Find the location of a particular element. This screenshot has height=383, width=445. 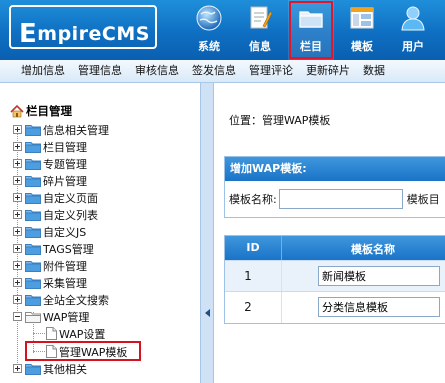

tree-item-collect-manage: 采集管理 is located at coordinates (43, 282).